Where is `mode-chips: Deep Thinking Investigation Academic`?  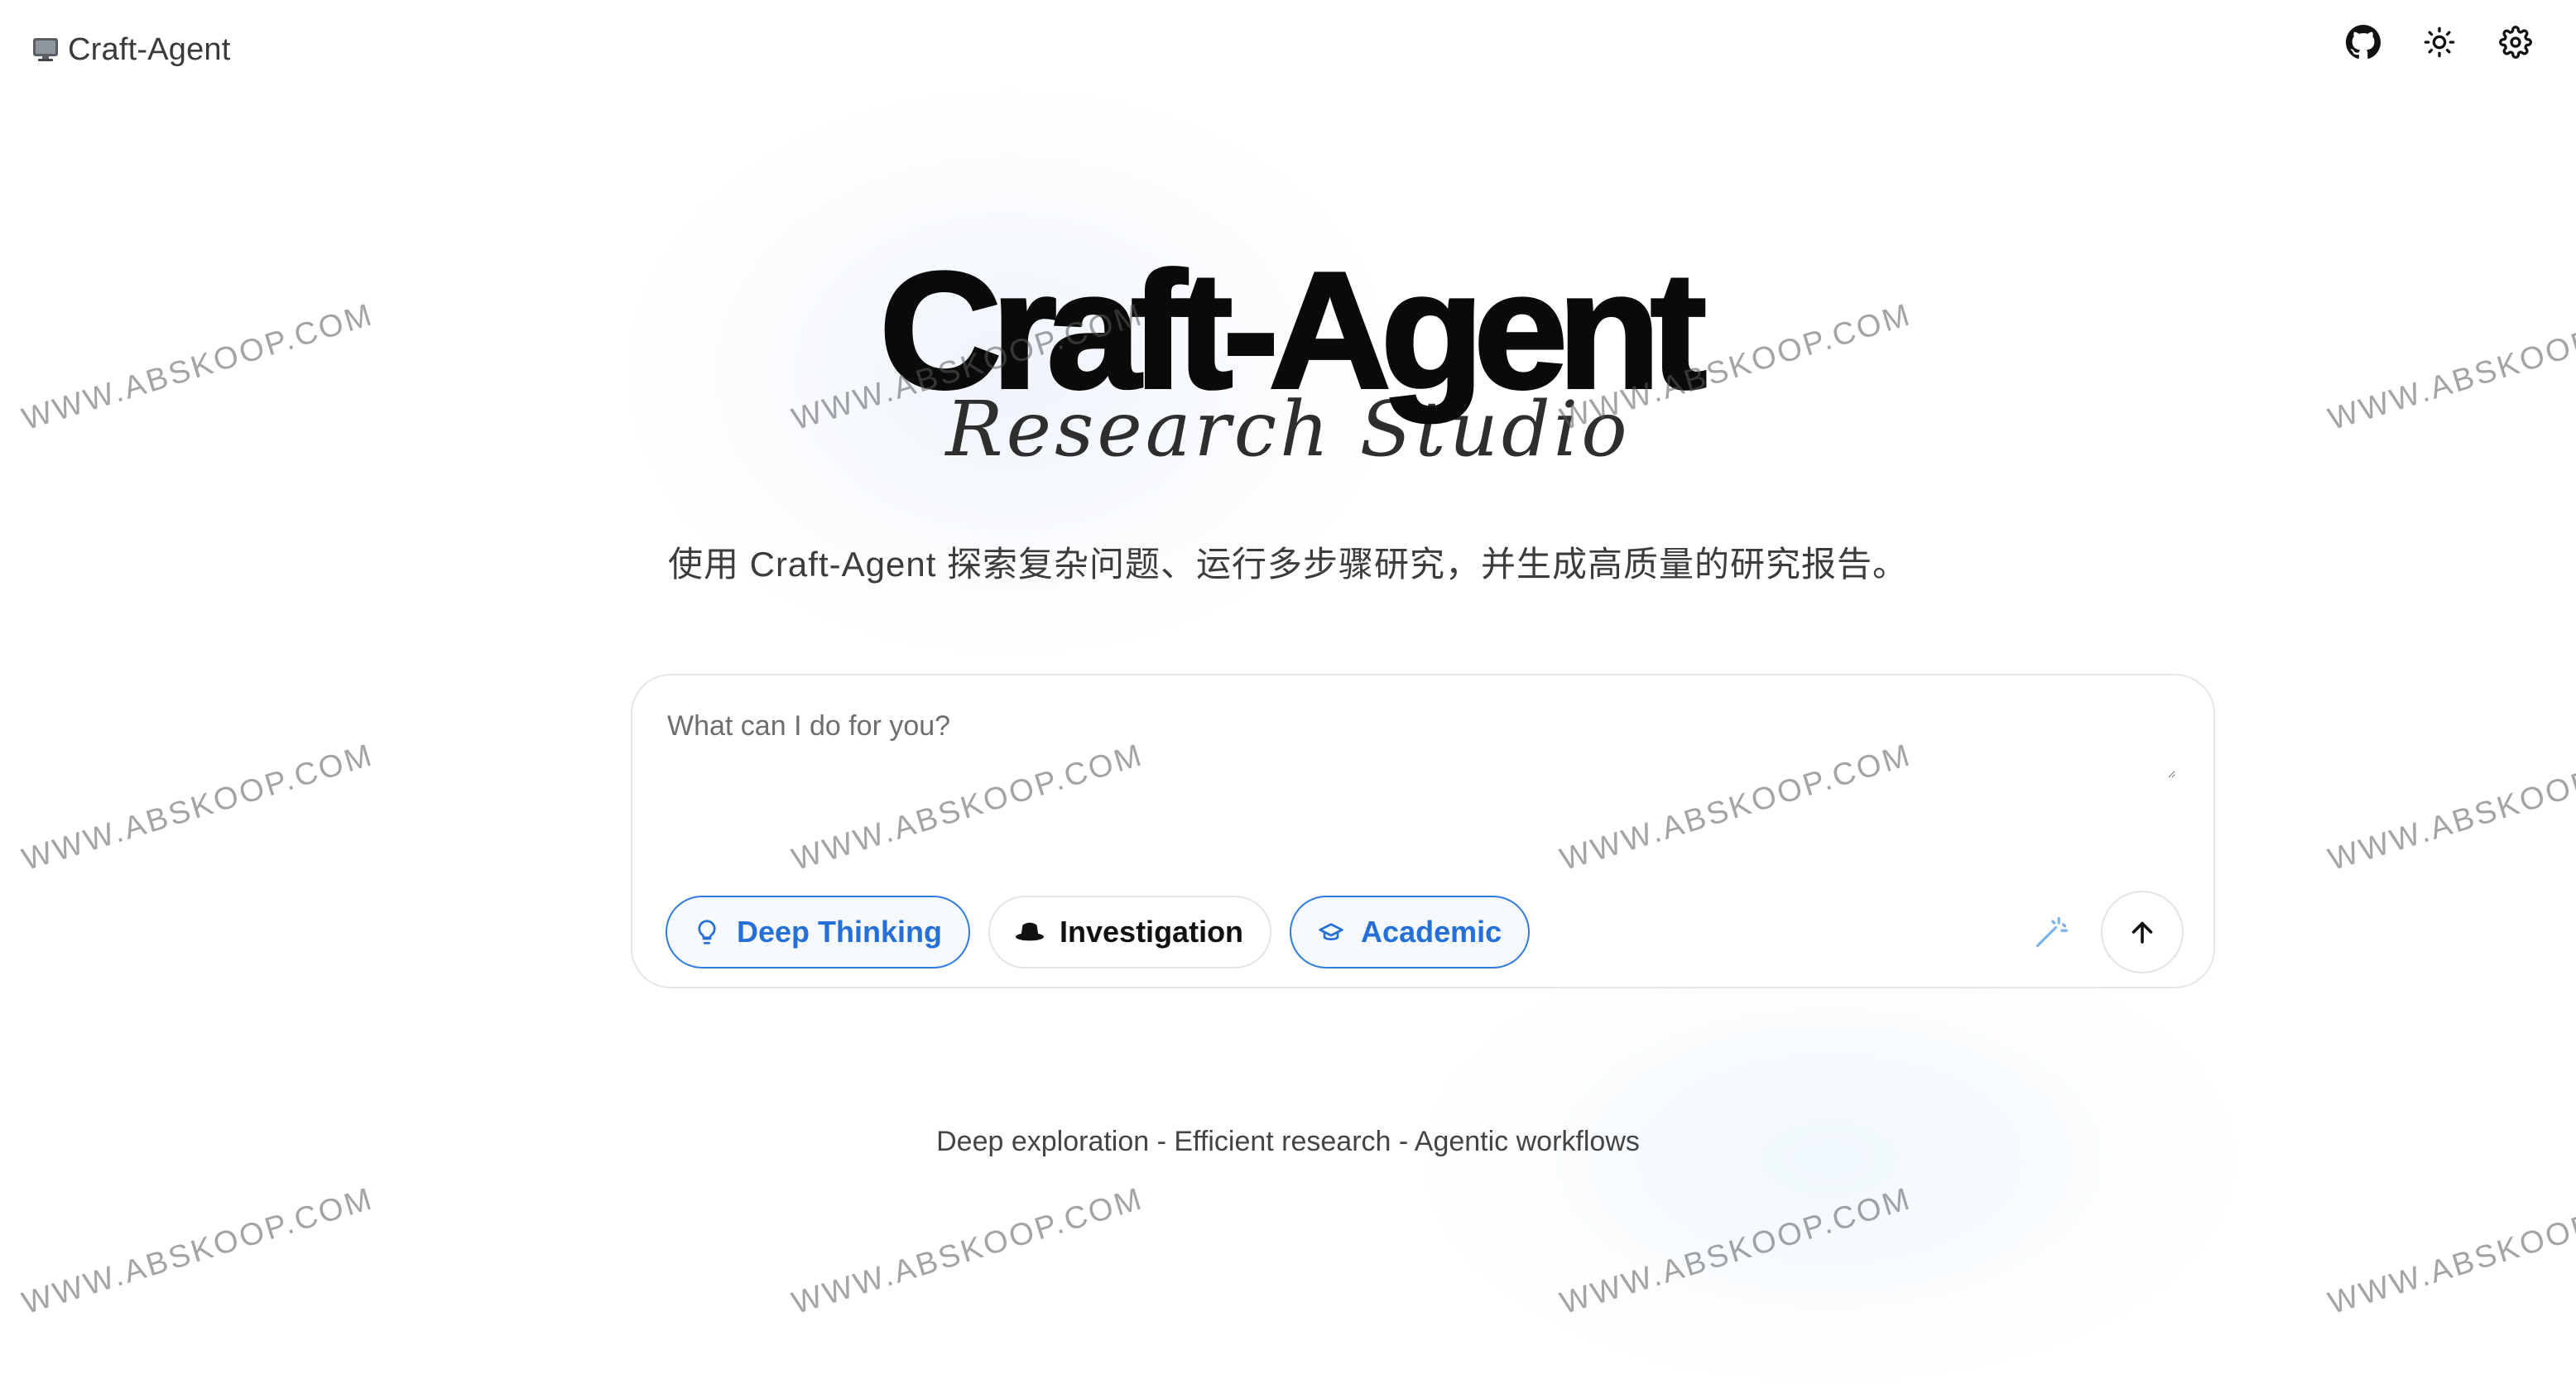
mode-chips: Deep Thinking Investigation Academic is located at coordinates (1098, 932).